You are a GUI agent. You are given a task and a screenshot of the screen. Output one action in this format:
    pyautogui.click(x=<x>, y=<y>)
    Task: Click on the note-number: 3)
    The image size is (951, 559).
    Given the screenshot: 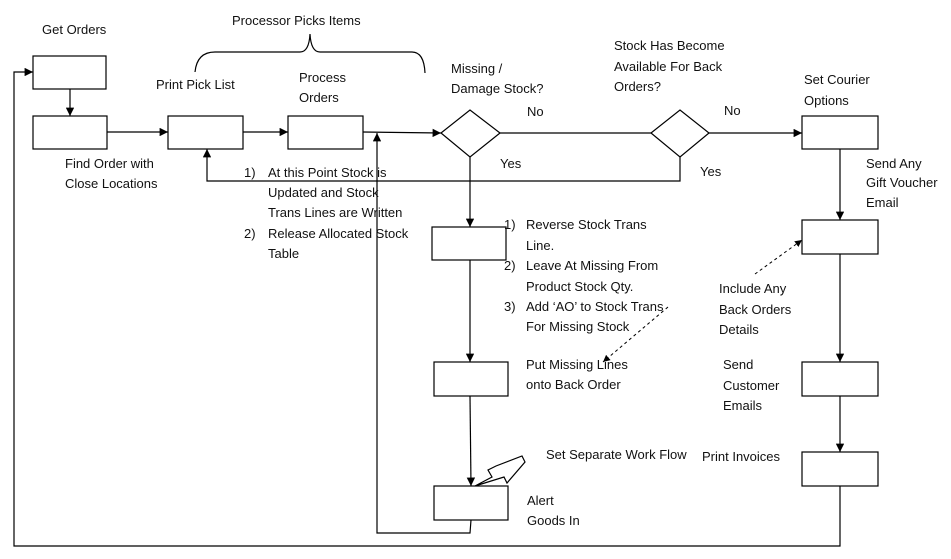 What is the action you would take?
    pyautogui.click(x=510, y=306)
    